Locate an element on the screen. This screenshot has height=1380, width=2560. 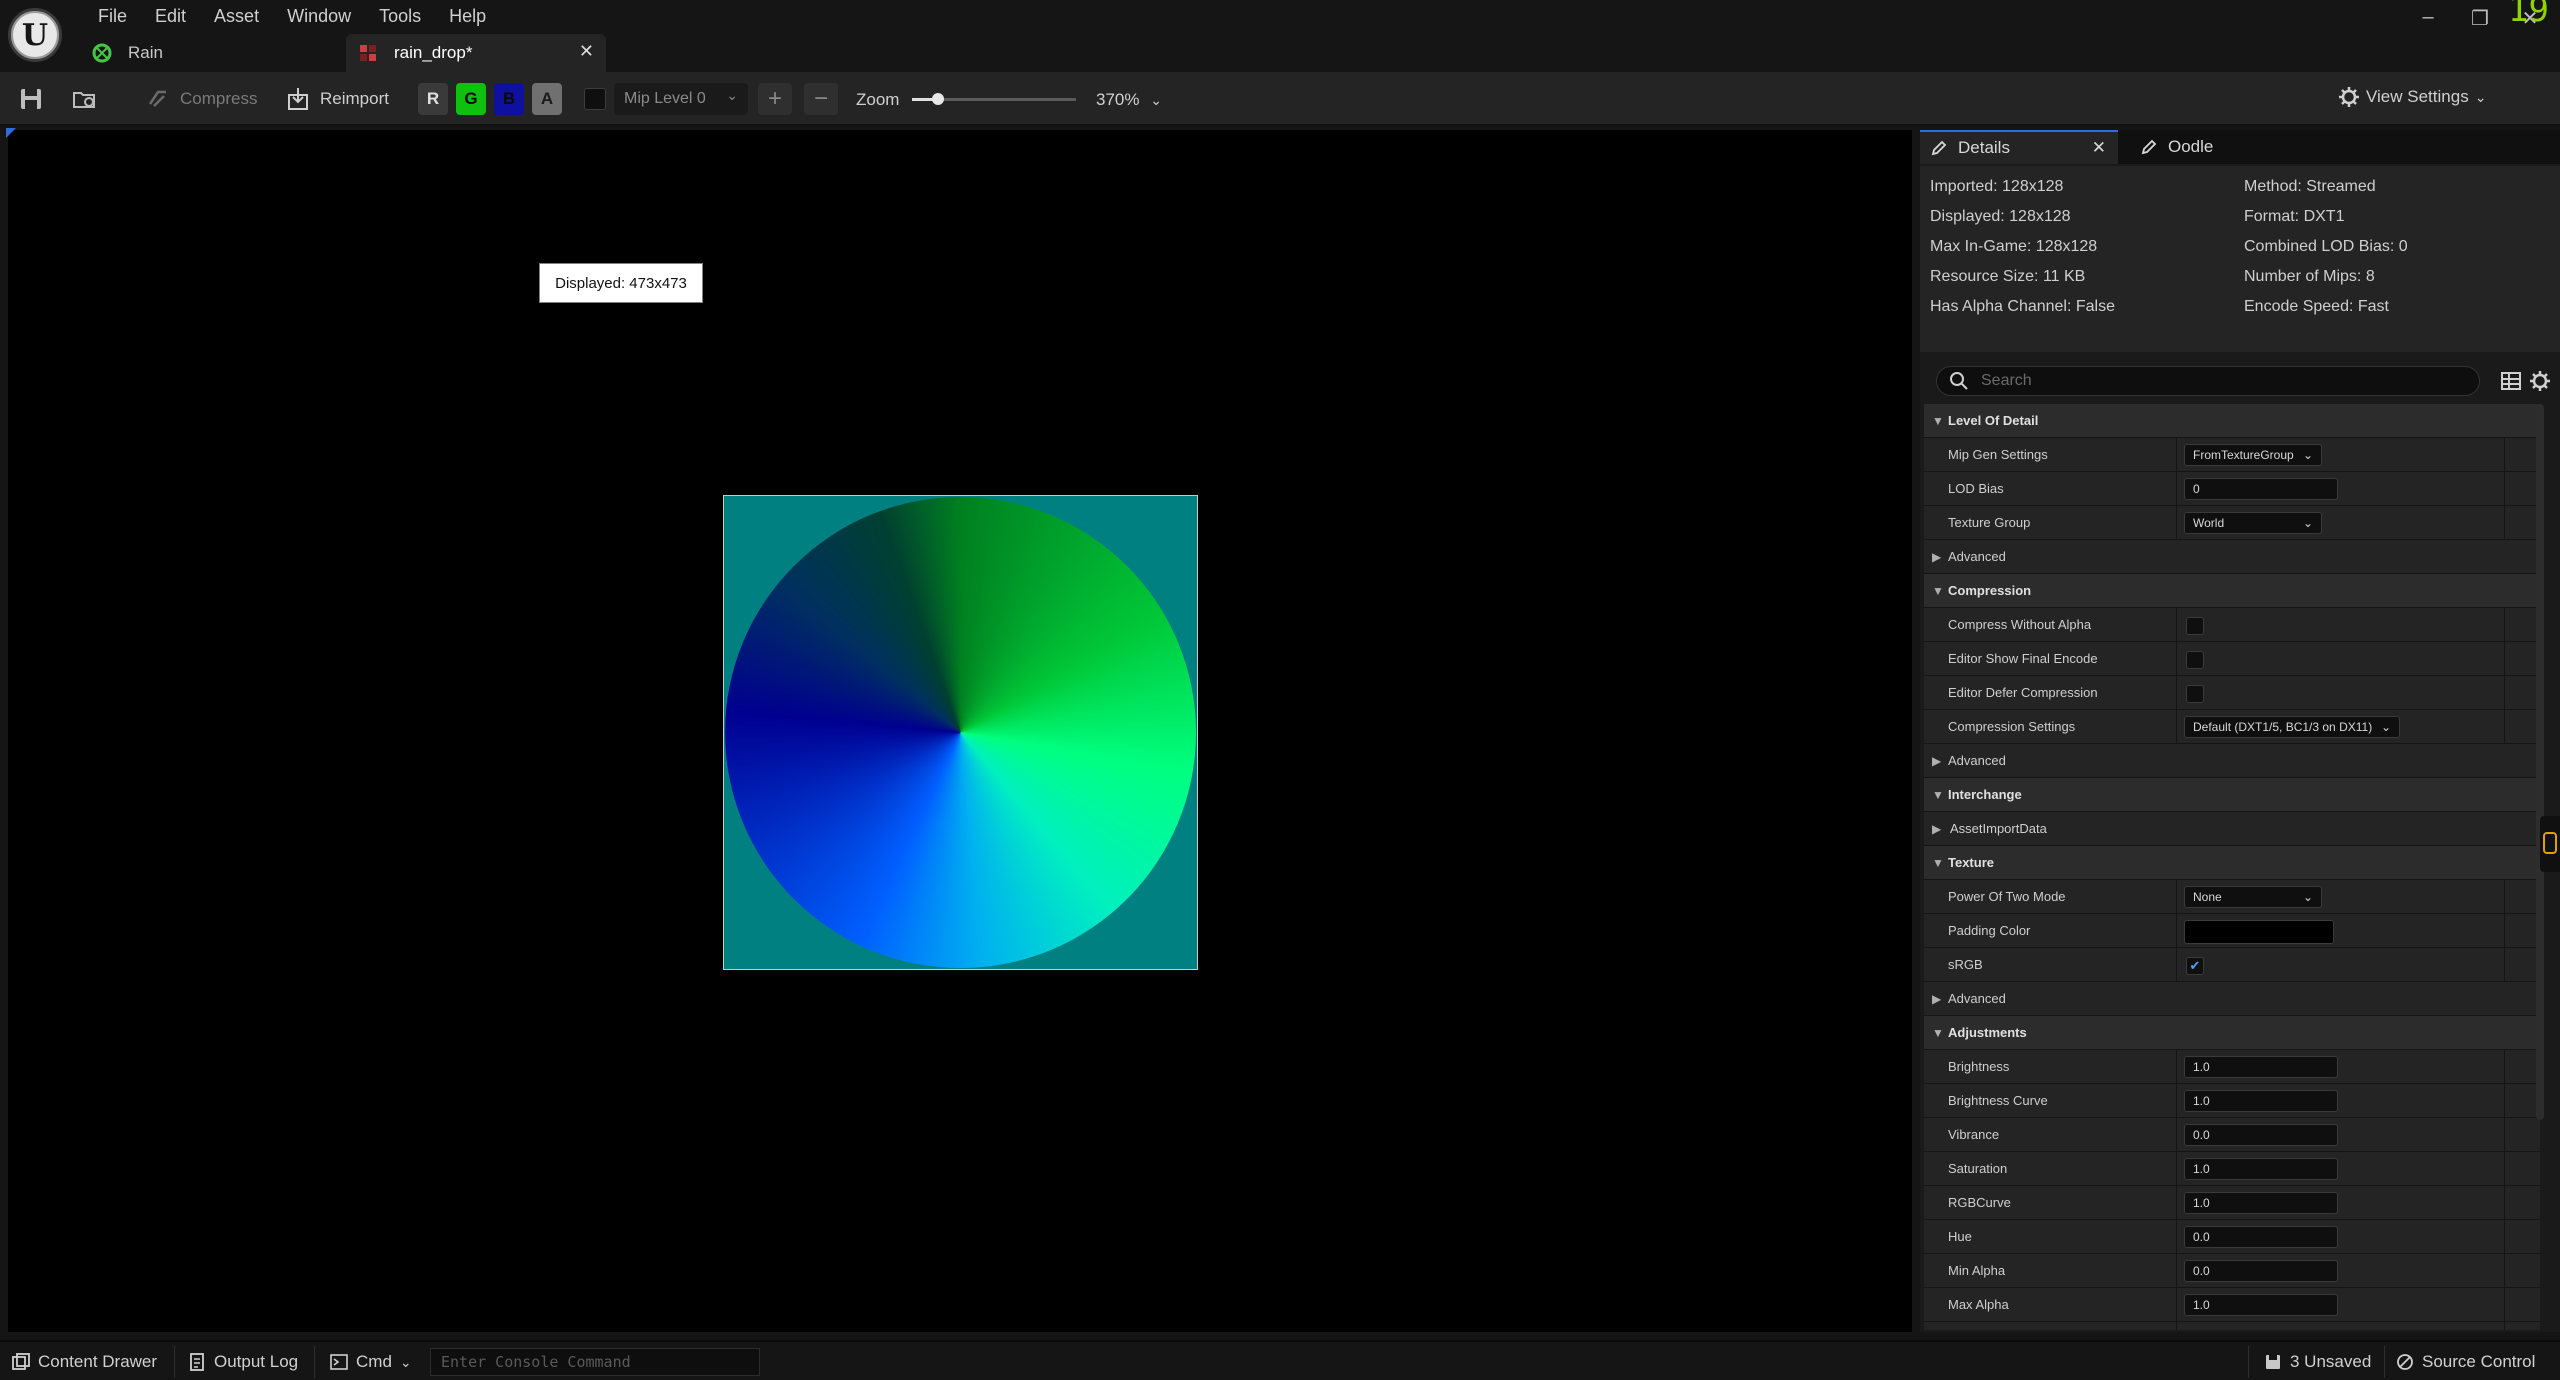
close-tab-icon: ✕ is located at coordinates (586, 51).